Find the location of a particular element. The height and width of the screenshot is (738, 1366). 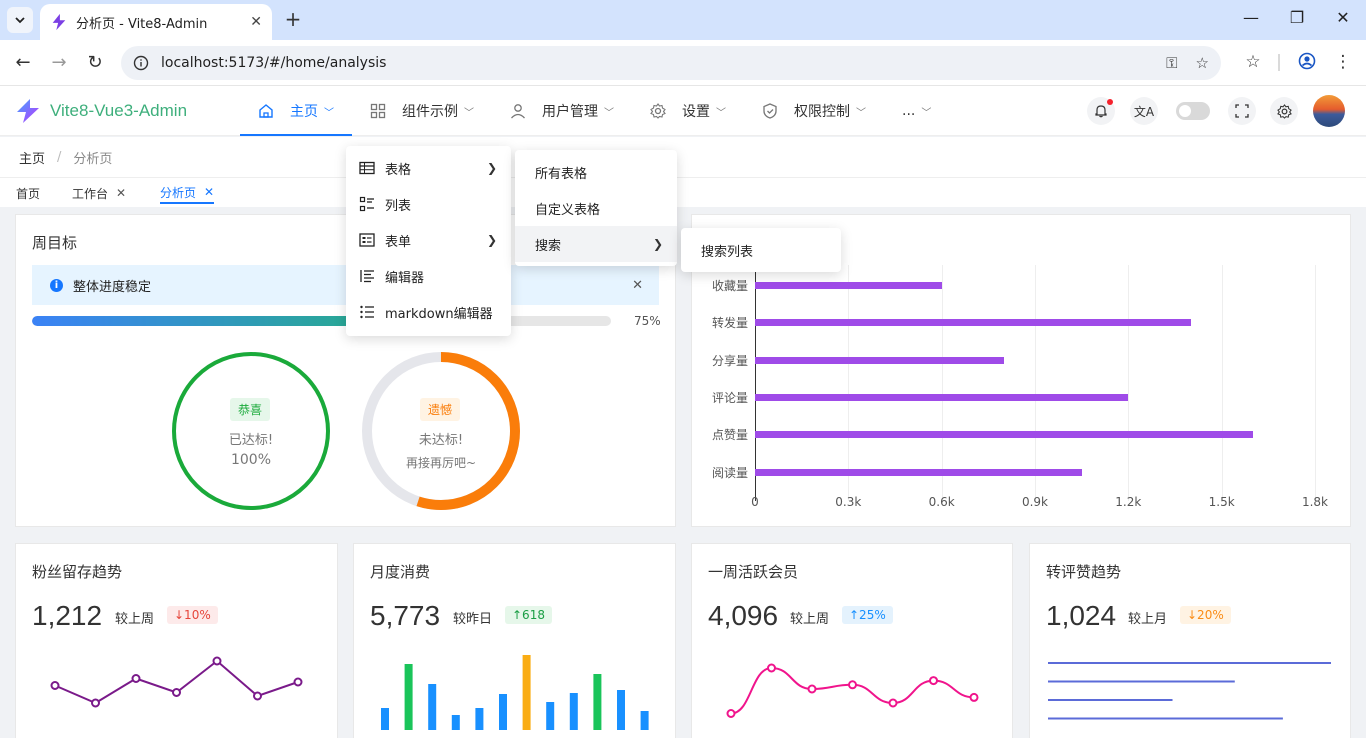

browser-tab: 分析页 - Vite8-Admin ✕ is located at coordinates (156, 22).